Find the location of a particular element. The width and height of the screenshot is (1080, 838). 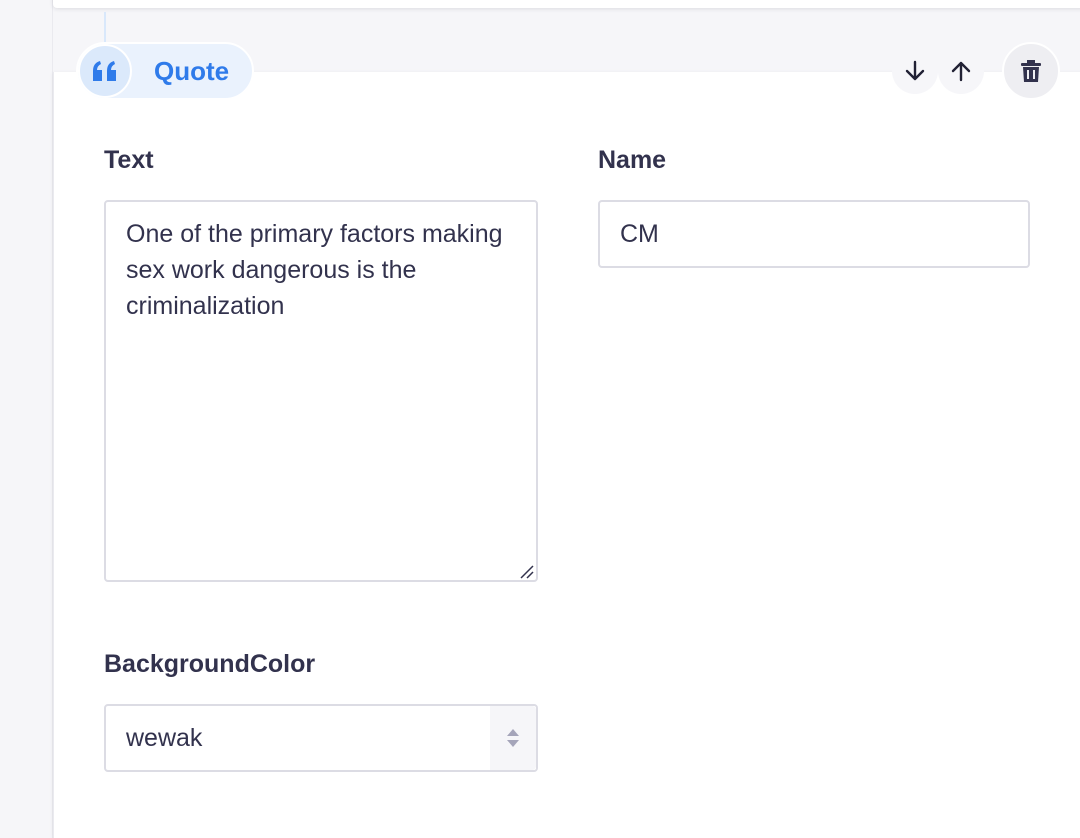

block-type-label: Quote is located at coordinates (192, 70).